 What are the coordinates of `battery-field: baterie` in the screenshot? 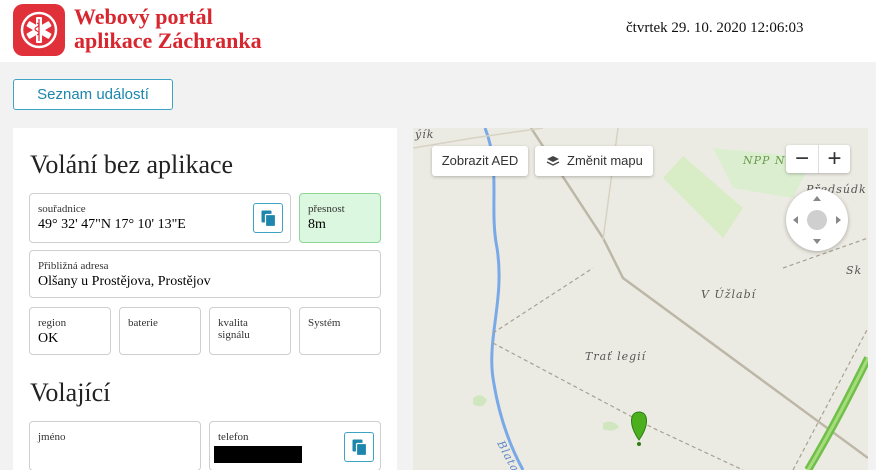 It's located at (160, 331).